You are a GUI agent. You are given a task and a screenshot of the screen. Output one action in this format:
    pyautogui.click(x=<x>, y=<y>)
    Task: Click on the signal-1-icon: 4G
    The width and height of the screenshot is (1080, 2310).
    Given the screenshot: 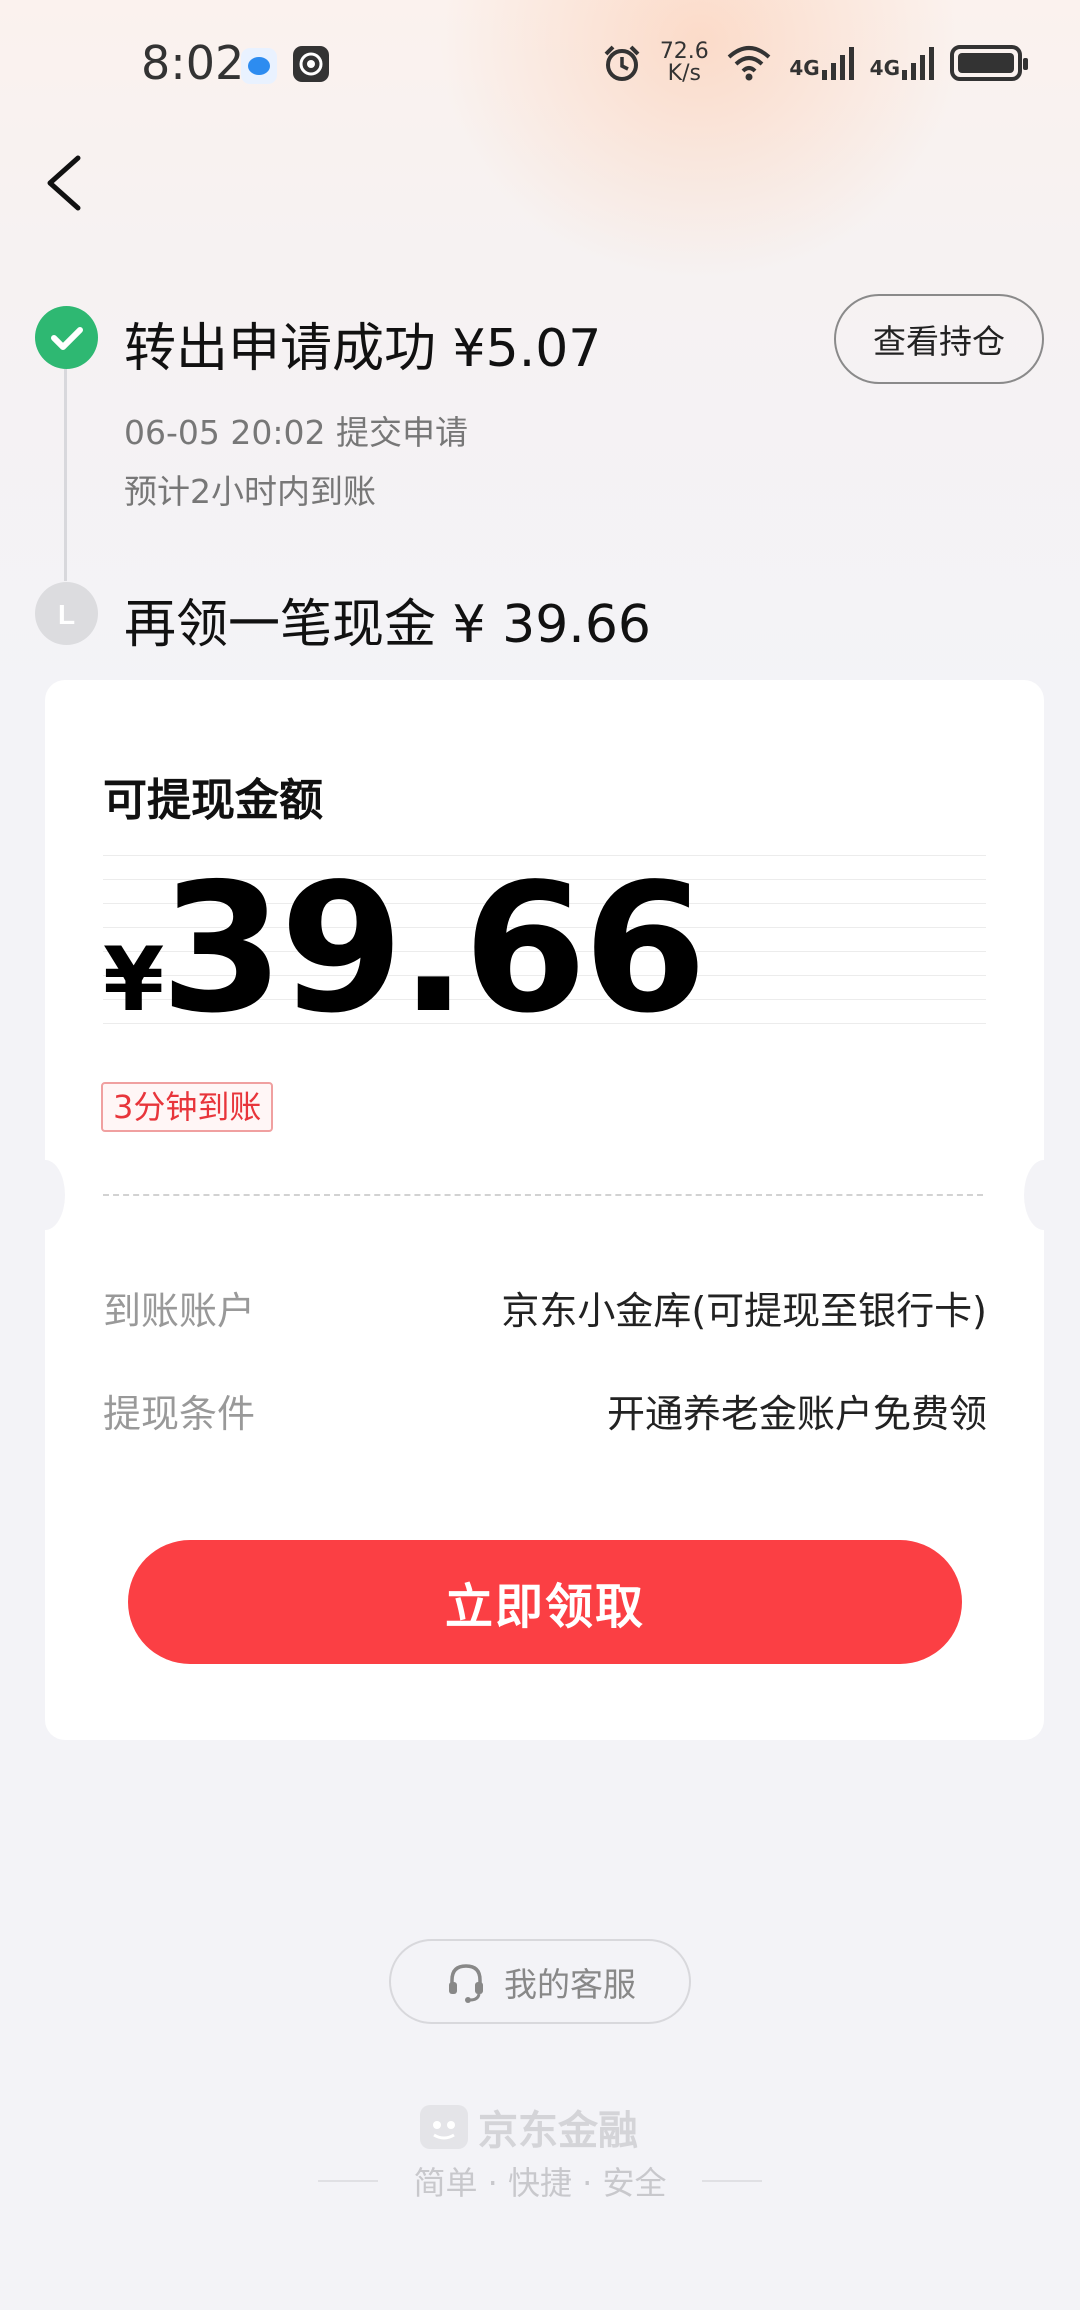 What is the action you would take?
    pyautogui.click(x=821, y=63)
    